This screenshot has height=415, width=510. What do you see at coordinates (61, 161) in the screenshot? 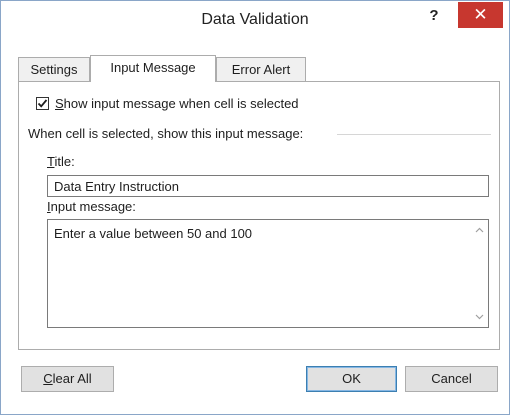
I see `title-label: Title:` at bounding box center [61, 161].